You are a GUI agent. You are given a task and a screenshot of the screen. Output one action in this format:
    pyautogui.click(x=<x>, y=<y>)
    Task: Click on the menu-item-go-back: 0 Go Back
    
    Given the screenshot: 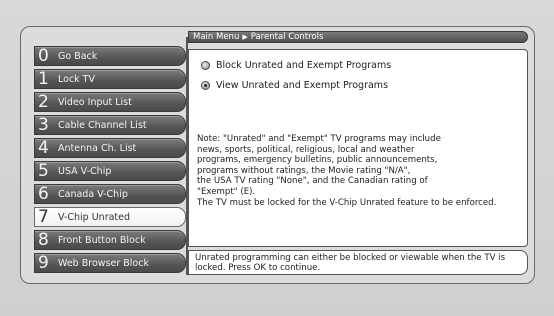 What is the action you would take?
    pyautogui.click(x=110, y=56)
    